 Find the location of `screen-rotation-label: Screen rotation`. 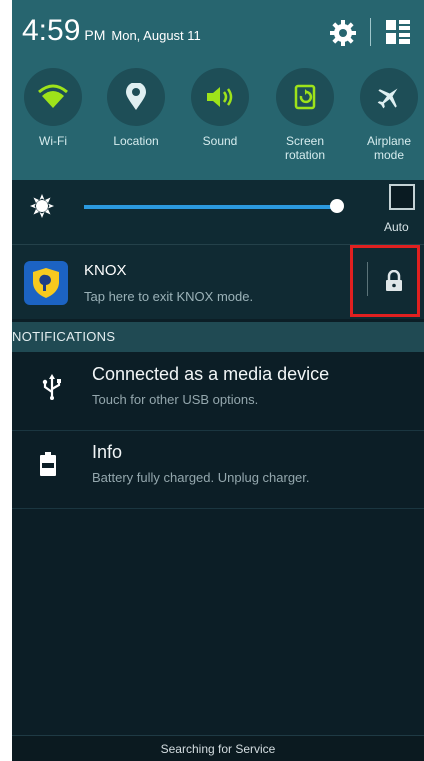

screen-rotation-label: Screen rotation is located at coordinates (305, 148).